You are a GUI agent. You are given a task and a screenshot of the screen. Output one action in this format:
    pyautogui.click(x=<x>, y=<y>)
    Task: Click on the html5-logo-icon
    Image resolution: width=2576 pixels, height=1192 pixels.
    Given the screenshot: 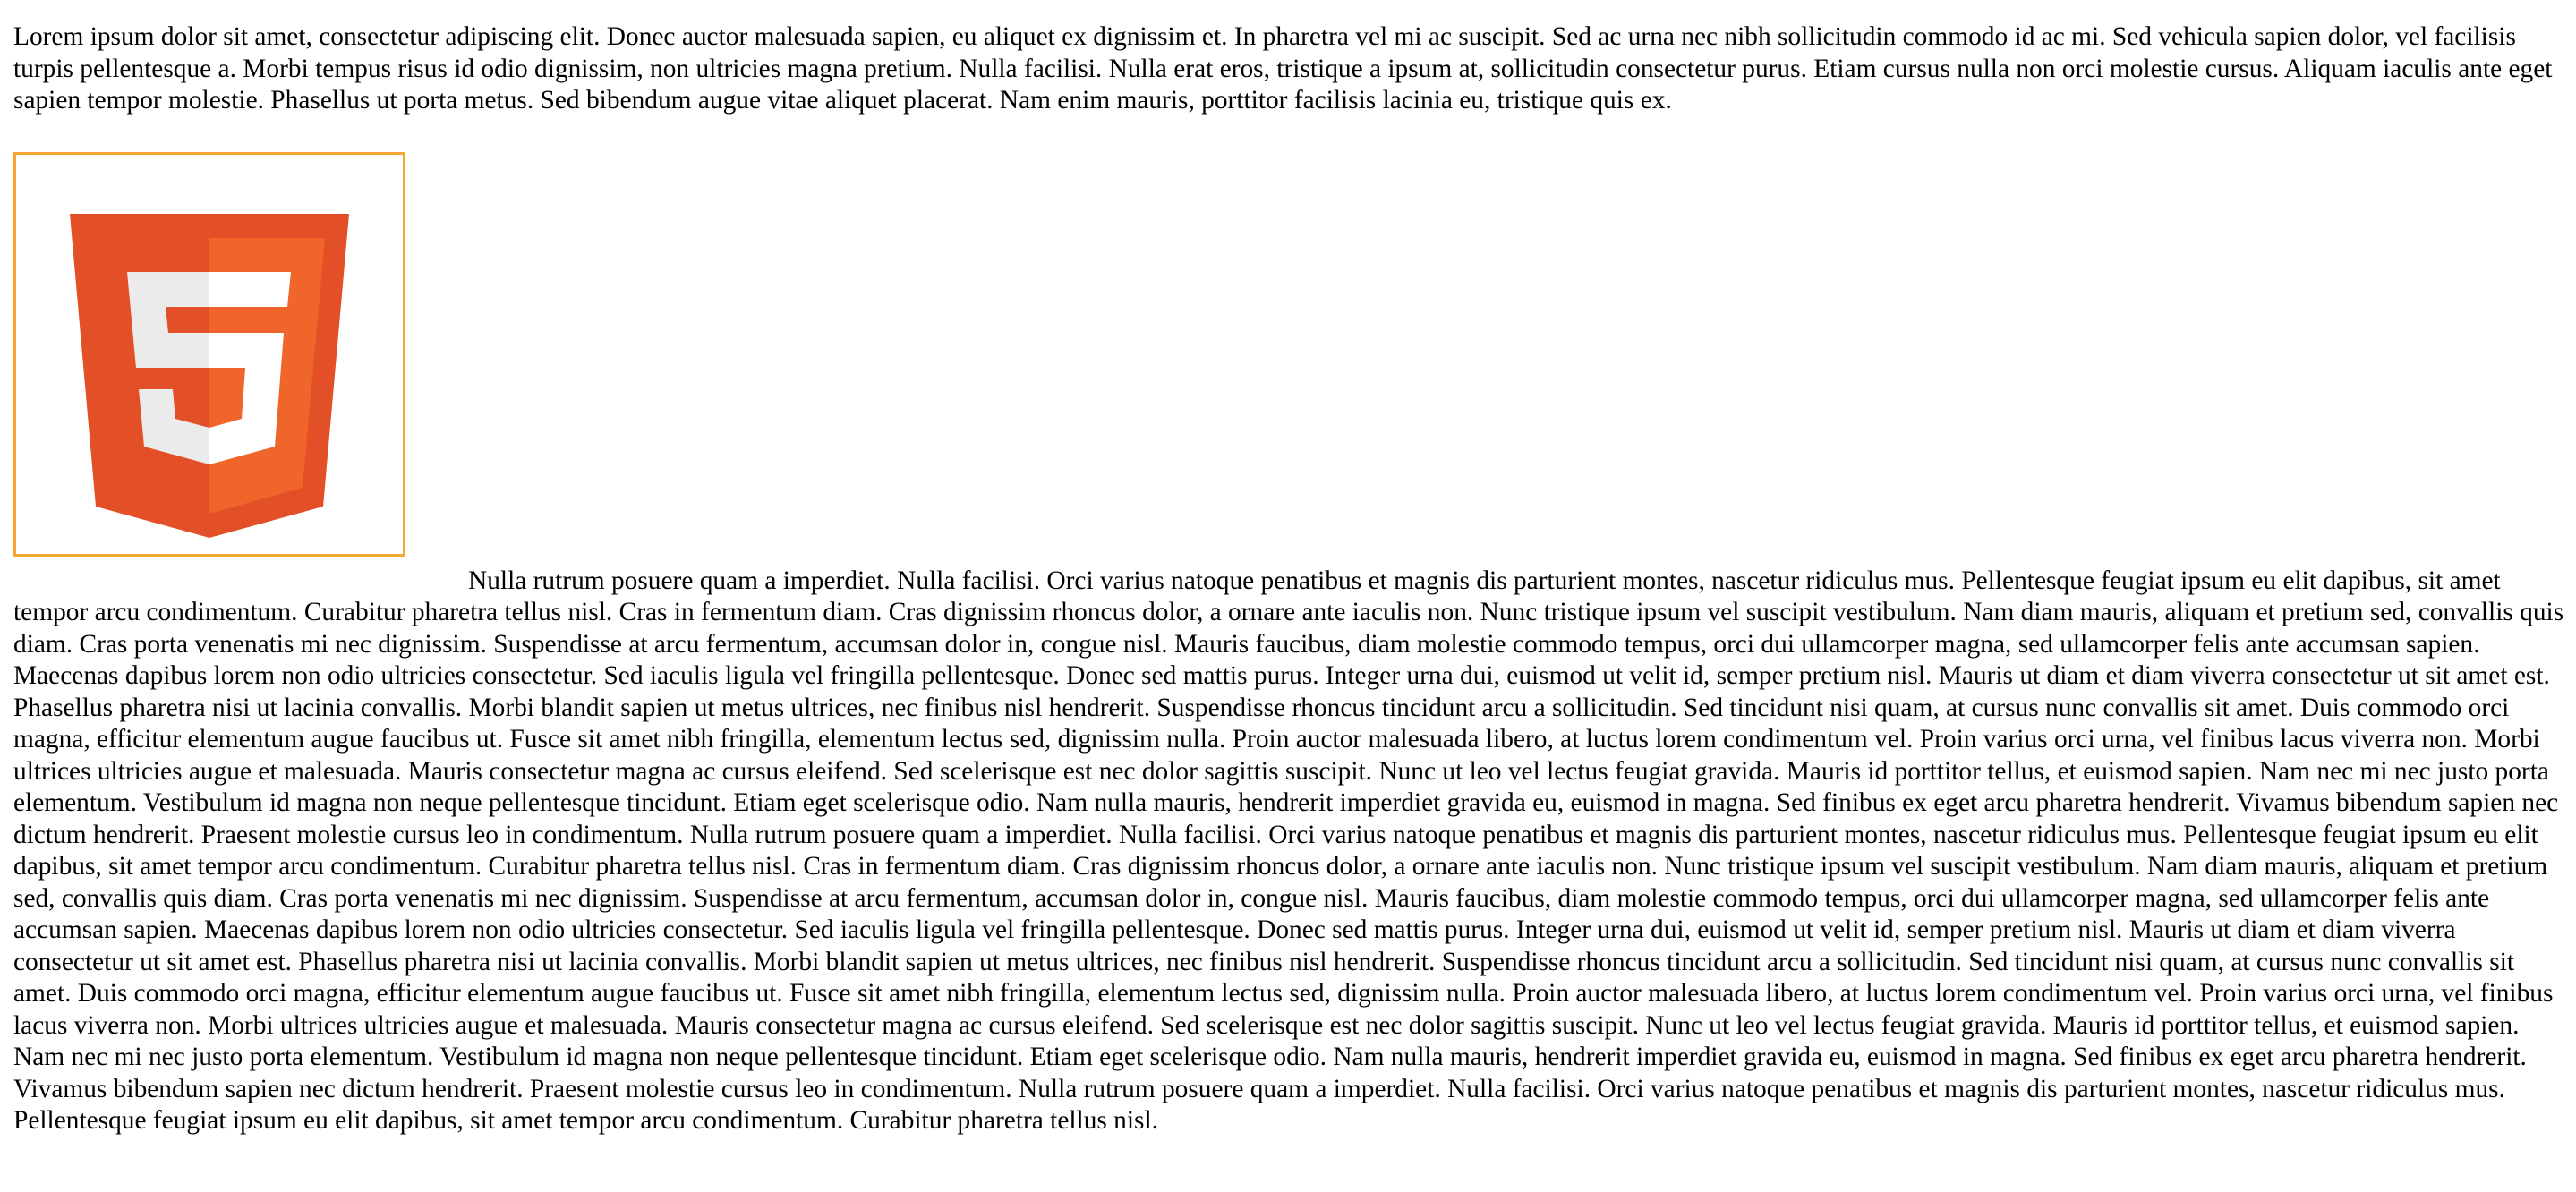 What is the action you would take?
    pyautogui.click(x=209, y=376)
    